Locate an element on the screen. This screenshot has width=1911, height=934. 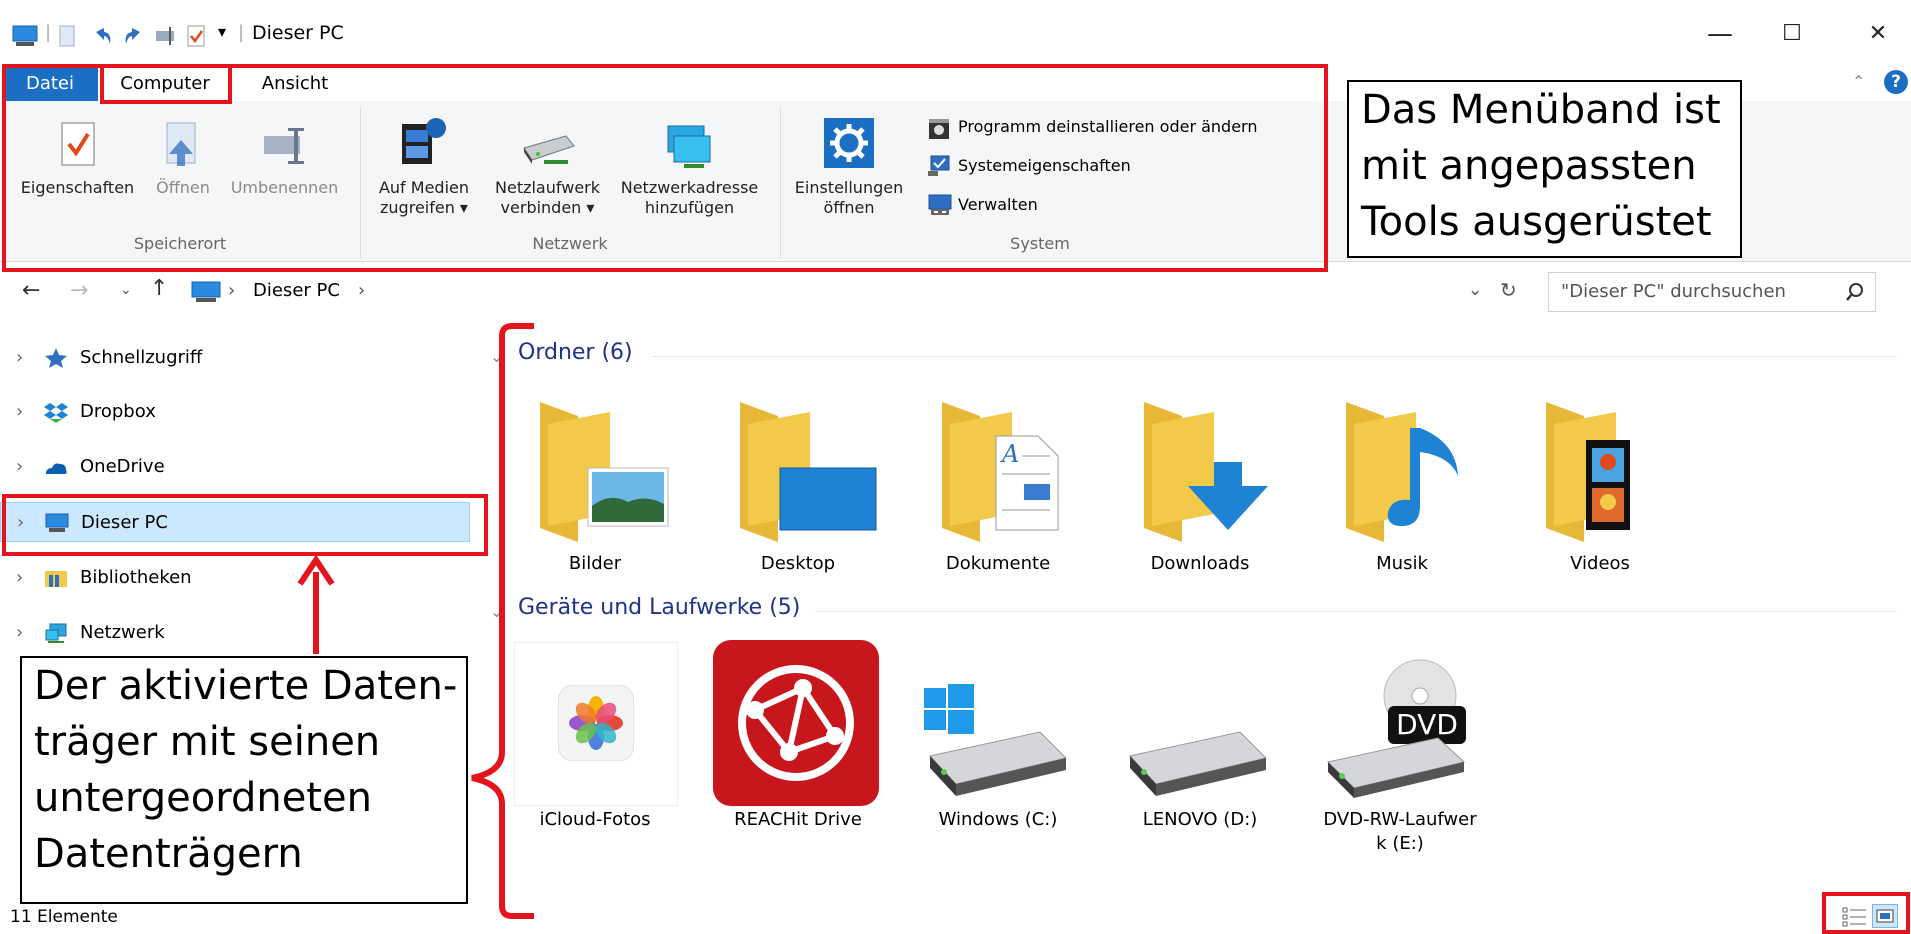
refresh-icon: ↻ is located at coordinates (1508, 290).